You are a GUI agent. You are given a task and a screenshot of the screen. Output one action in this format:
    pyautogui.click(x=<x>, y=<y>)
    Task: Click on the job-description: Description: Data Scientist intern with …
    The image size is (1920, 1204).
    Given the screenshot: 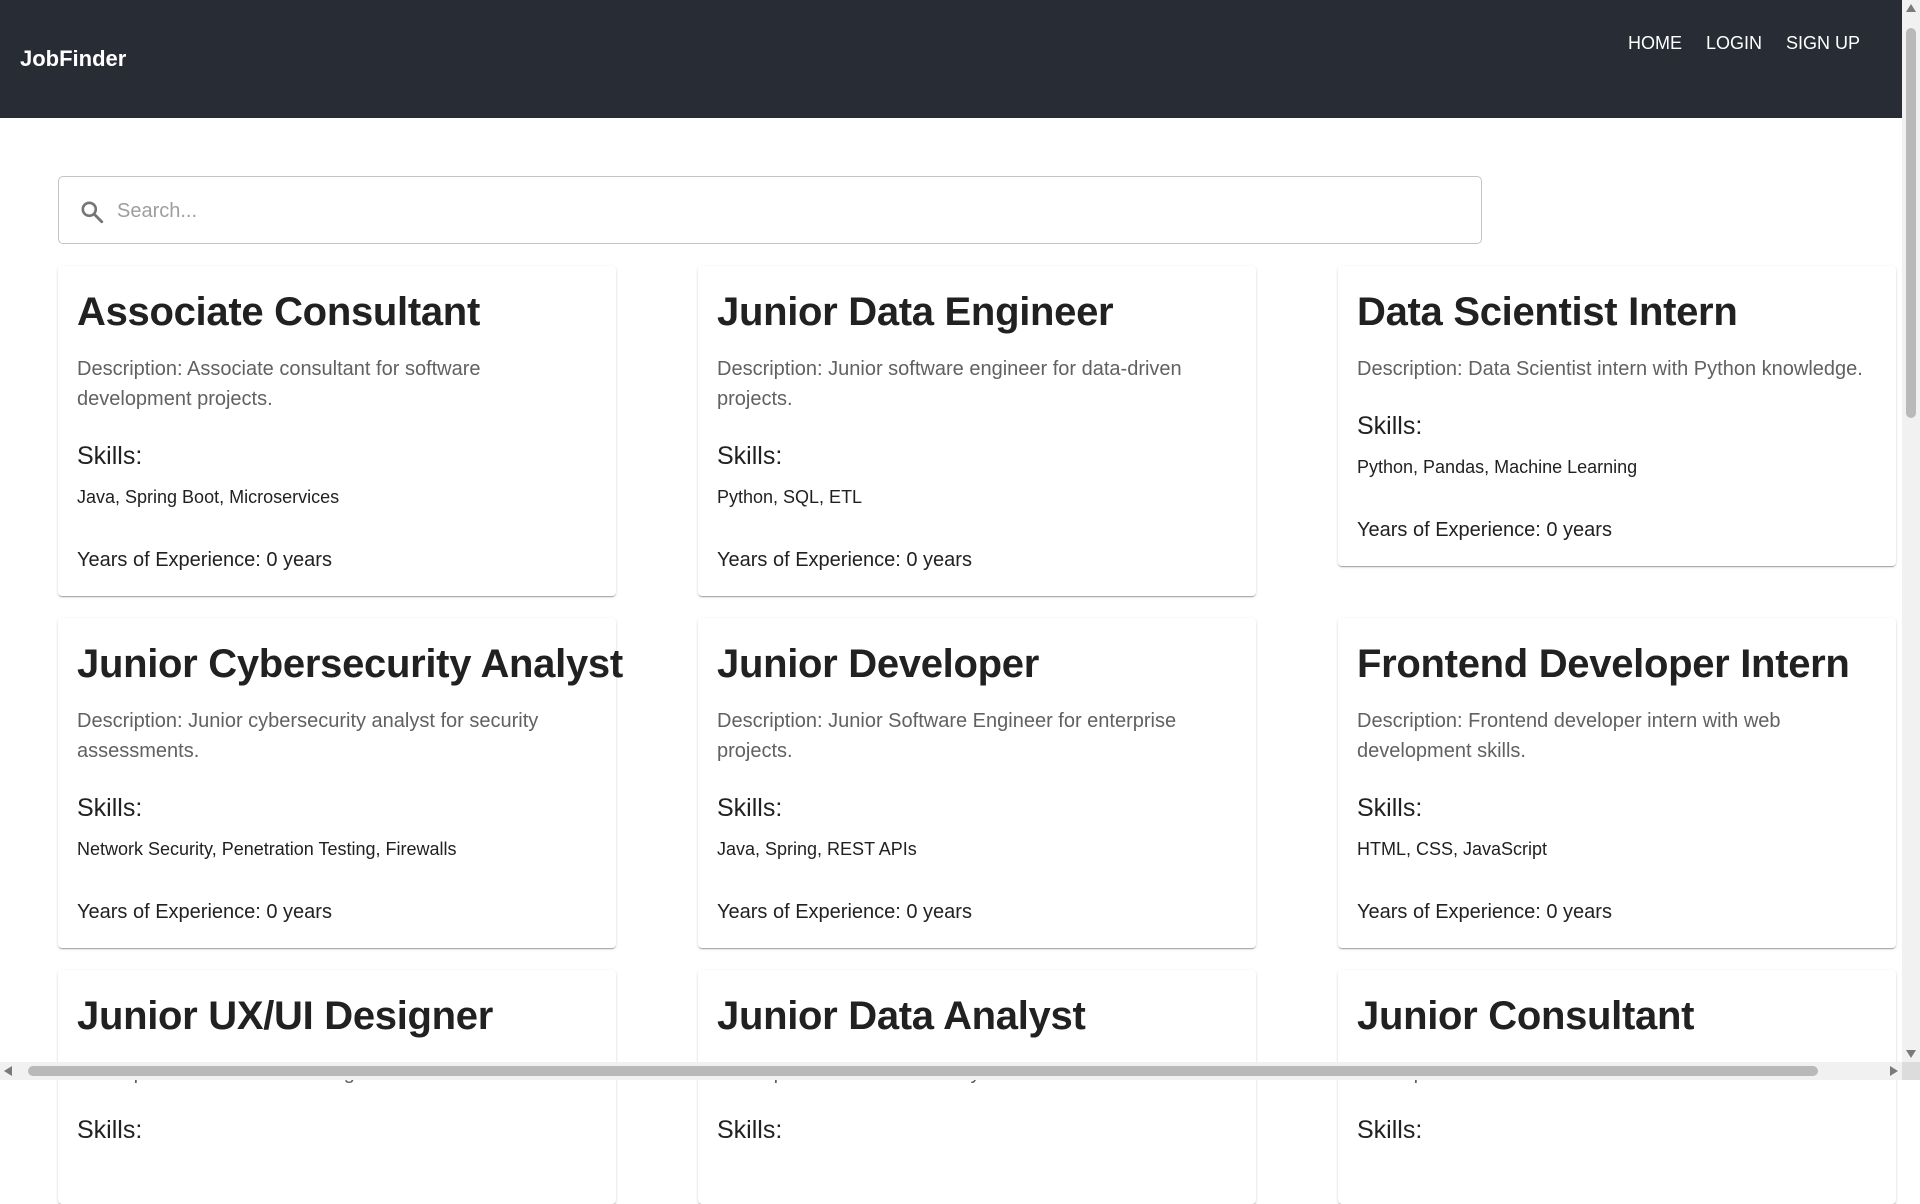 What is the action you would take?
    pyautogui.click(x=1610, y=369)
    